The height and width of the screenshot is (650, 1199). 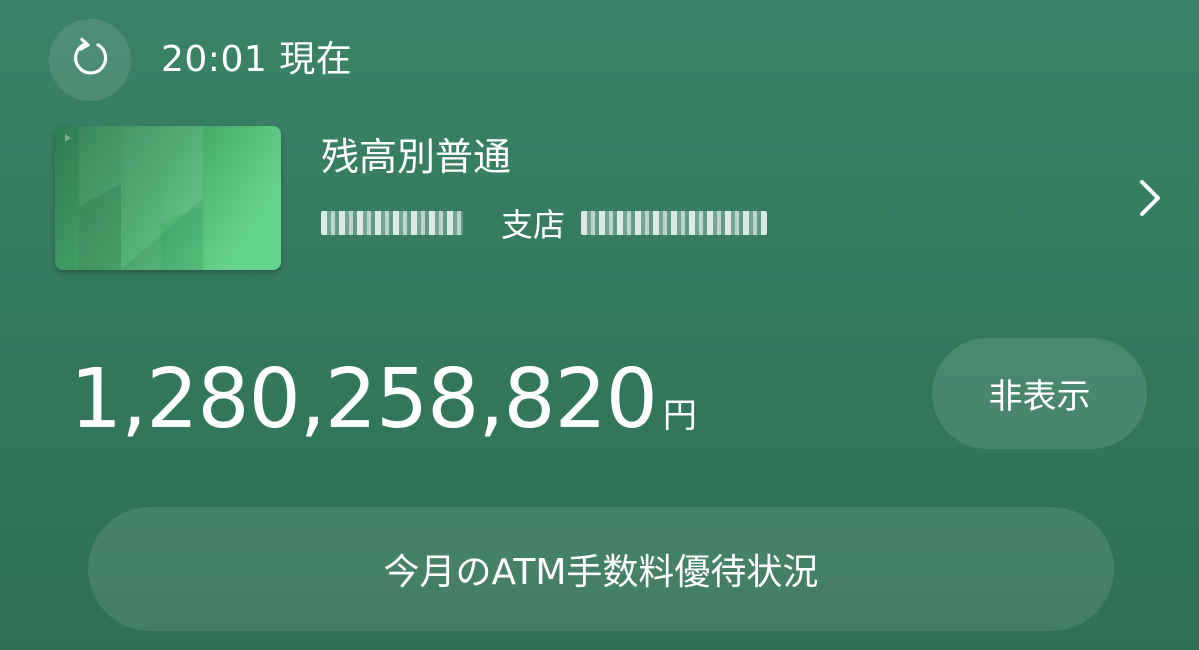 What do you see at coordinates (1039, 393) in the screenshot?
I see `hide-balance-button: 非表示` at bounding box center [1039, 393].